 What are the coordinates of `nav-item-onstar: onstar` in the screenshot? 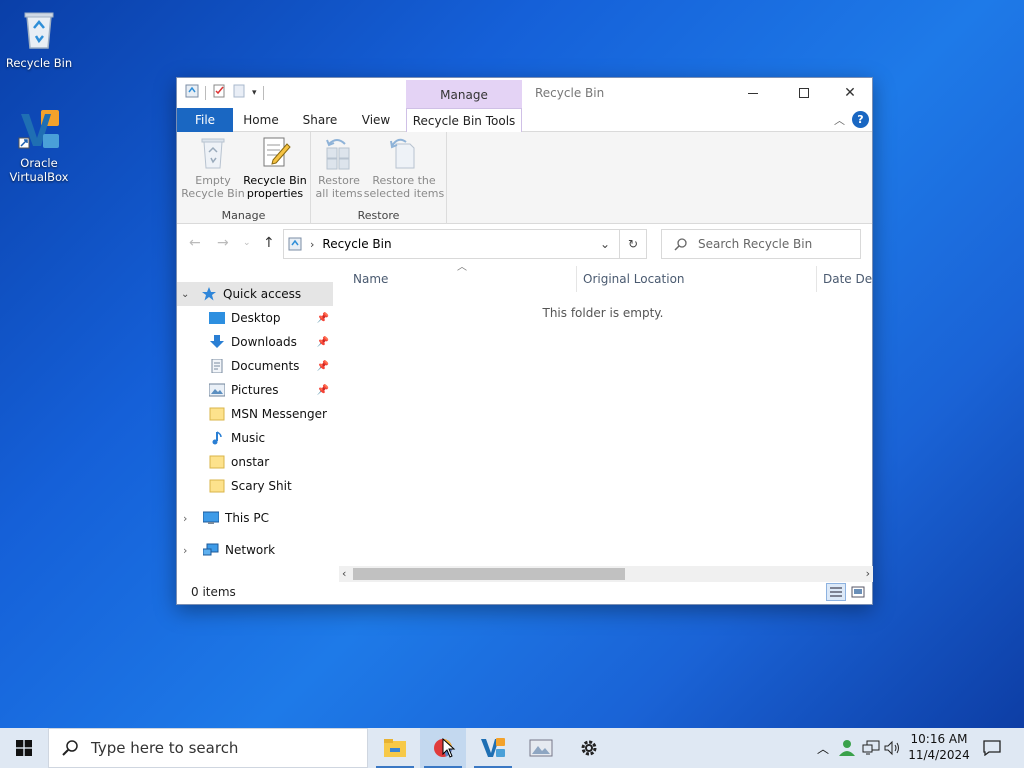 It's located at (255, 462).